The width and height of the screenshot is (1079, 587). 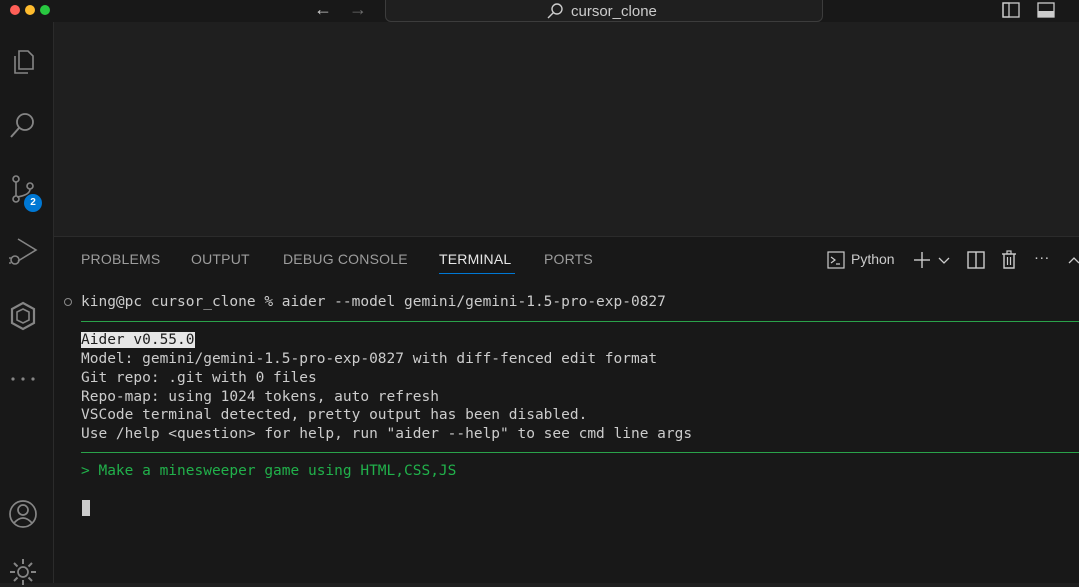 What do you see at coordinates (568, 259) in the screenshot?
I see `tab-ports: PORTS` at bounding box center [568, 259].